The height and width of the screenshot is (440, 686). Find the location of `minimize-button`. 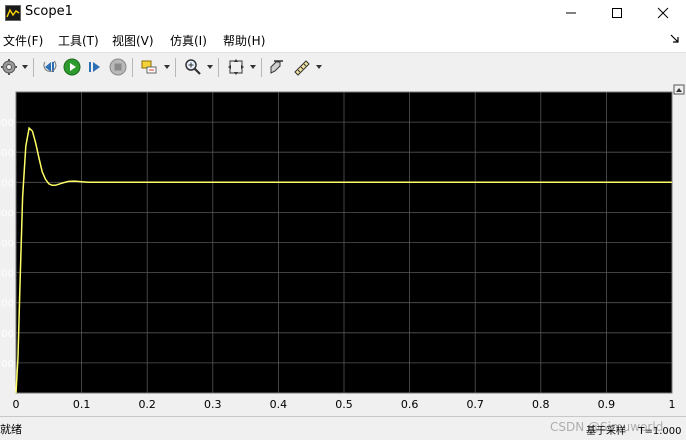

minimize-button is located at coordinates (571, 13).